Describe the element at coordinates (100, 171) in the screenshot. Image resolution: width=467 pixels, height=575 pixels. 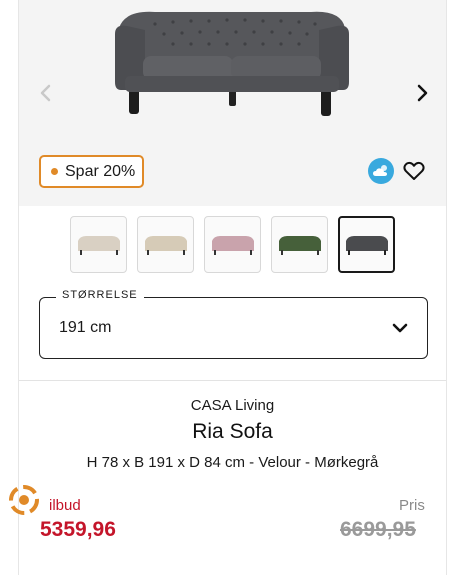
I see `discount-badge-label: Spar 20%` at that location.